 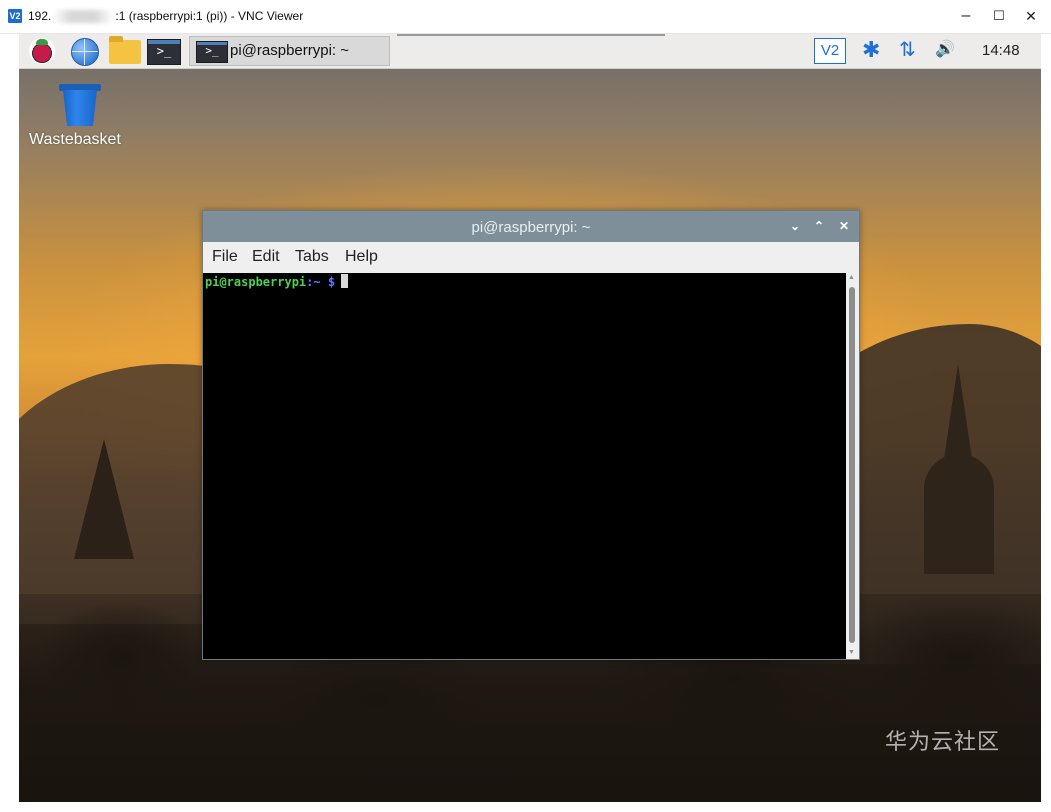 I want to click on maximize-button: ☐, so click(x=999, y=16).